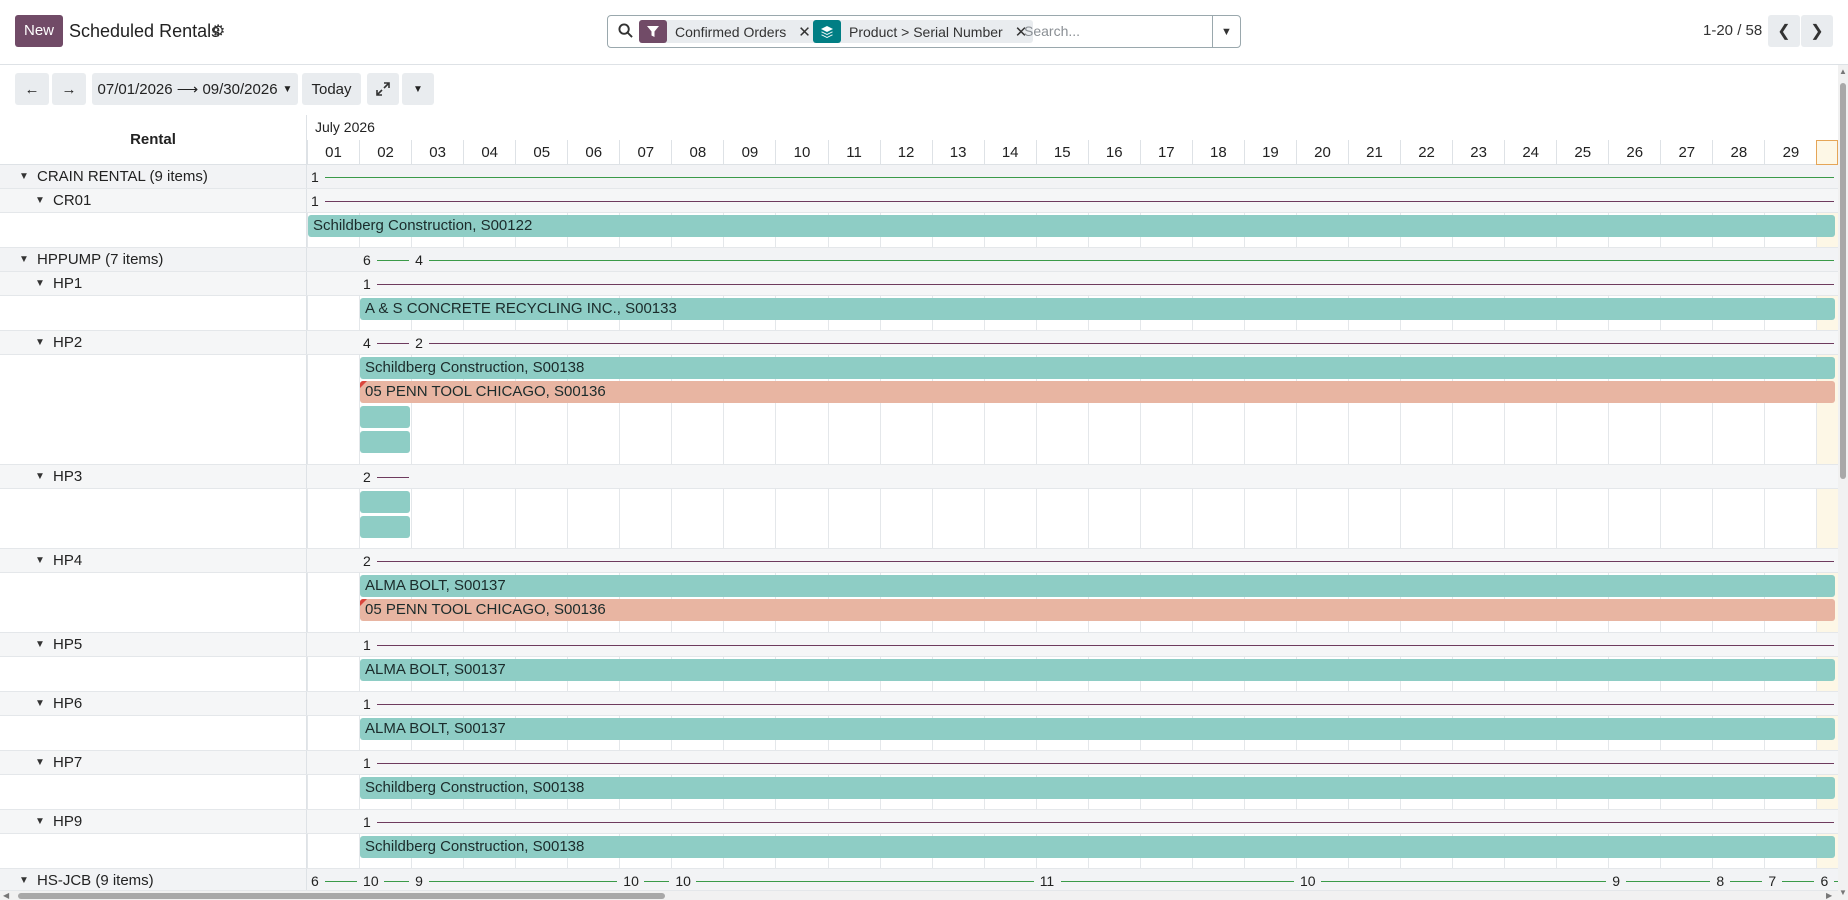 The width and height of the screenshot is (1848, 900). What do you see at coordinates (345, 127) in the screenshot?
I see `month-label: July 2026` at bounding box center [345, 127].